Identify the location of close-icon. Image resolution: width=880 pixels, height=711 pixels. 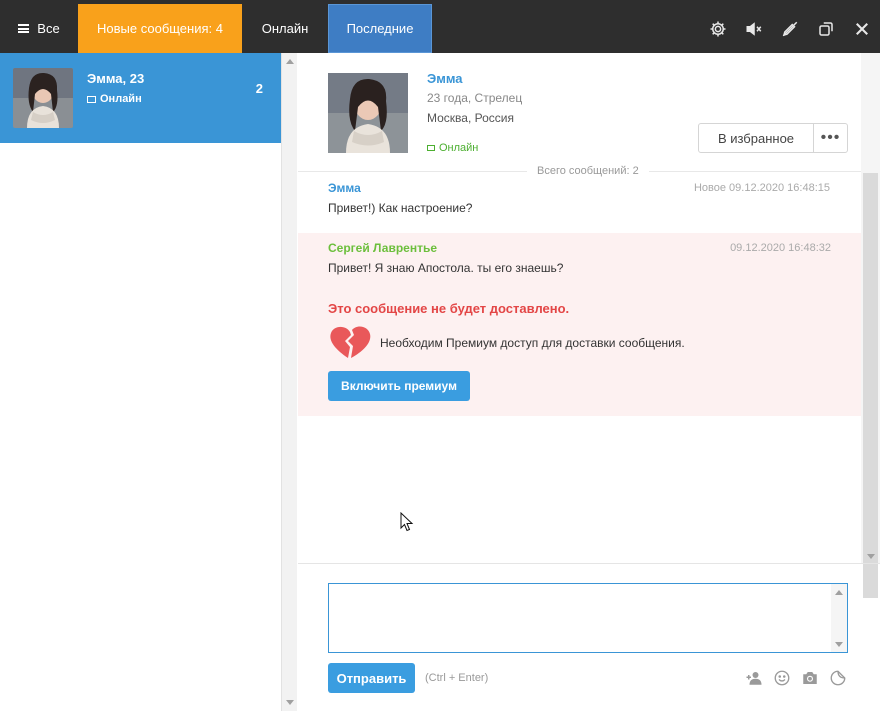
(862, 28).